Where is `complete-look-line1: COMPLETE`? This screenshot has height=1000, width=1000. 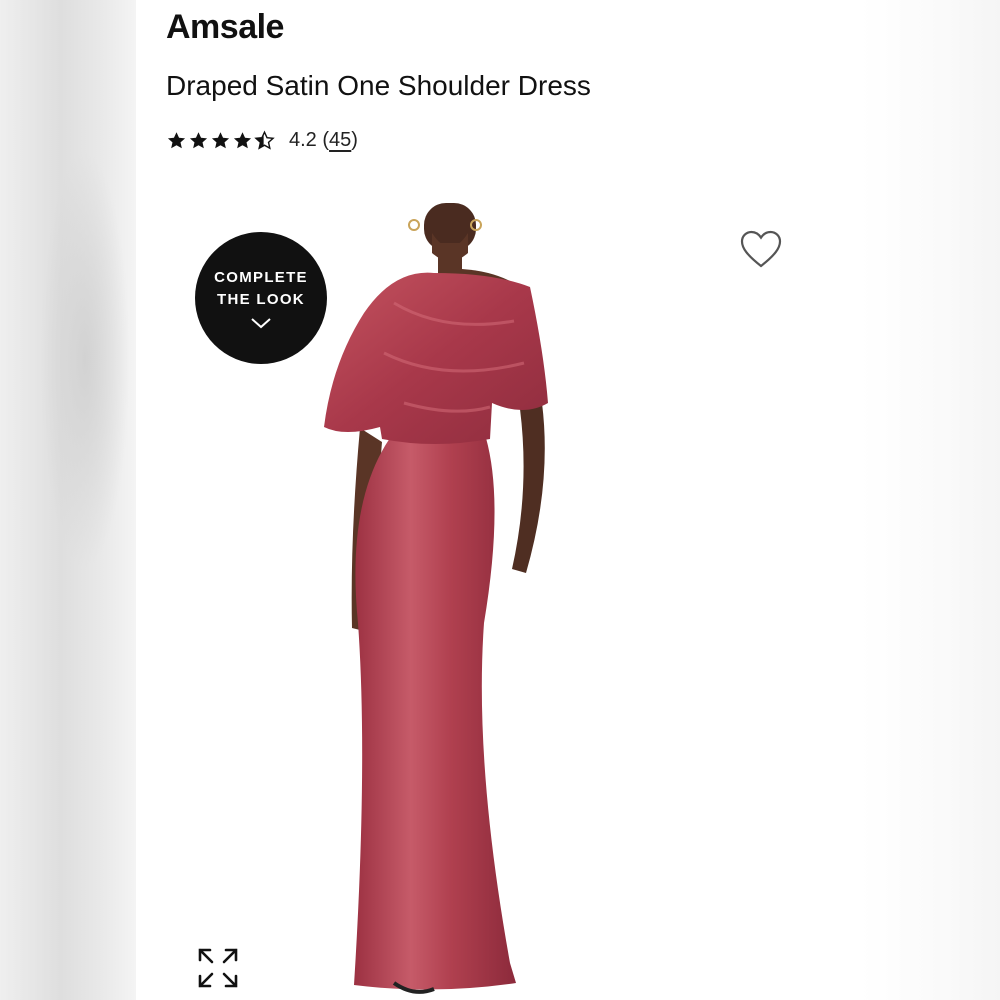
complete-look-line1: COMPLETE is located at coordinates (261, 277).